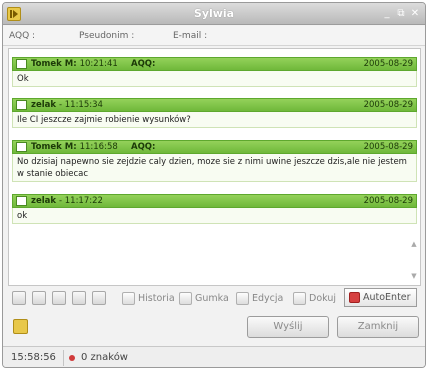  What do you see at coordinates (401, 14) in the screenshot?
I see `restore-icon: ⧉` at bounding box center [401, 14].